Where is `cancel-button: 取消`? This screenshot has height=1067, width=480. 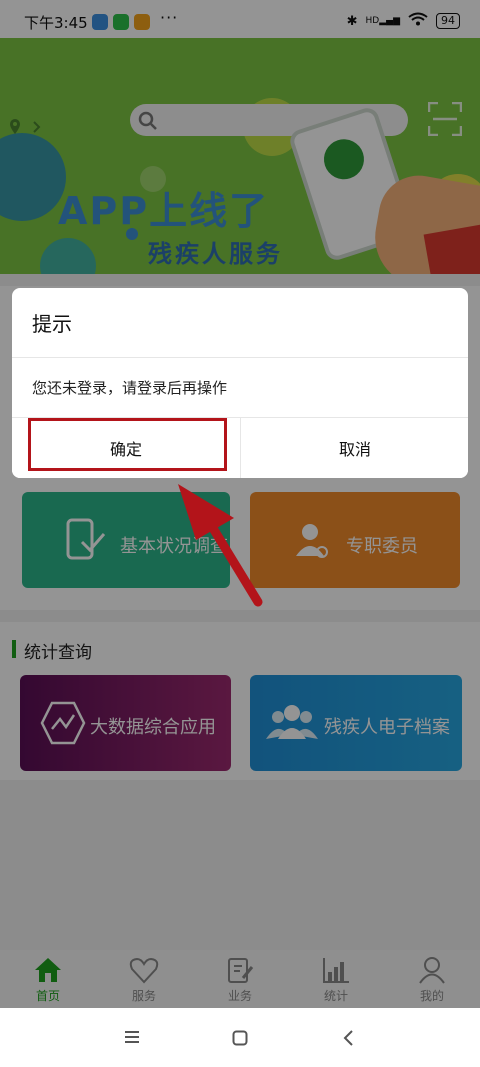 cancel-button: 取消 is located at coordinates (354, 448).